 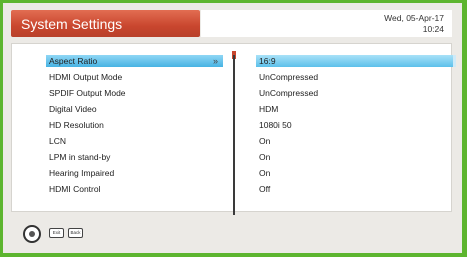 What do you see at coordinates (356, 77) in the screenshot?
I see `setting-value-hdmi-output-mode: UnCompressed` at bounding box center [356, 77].